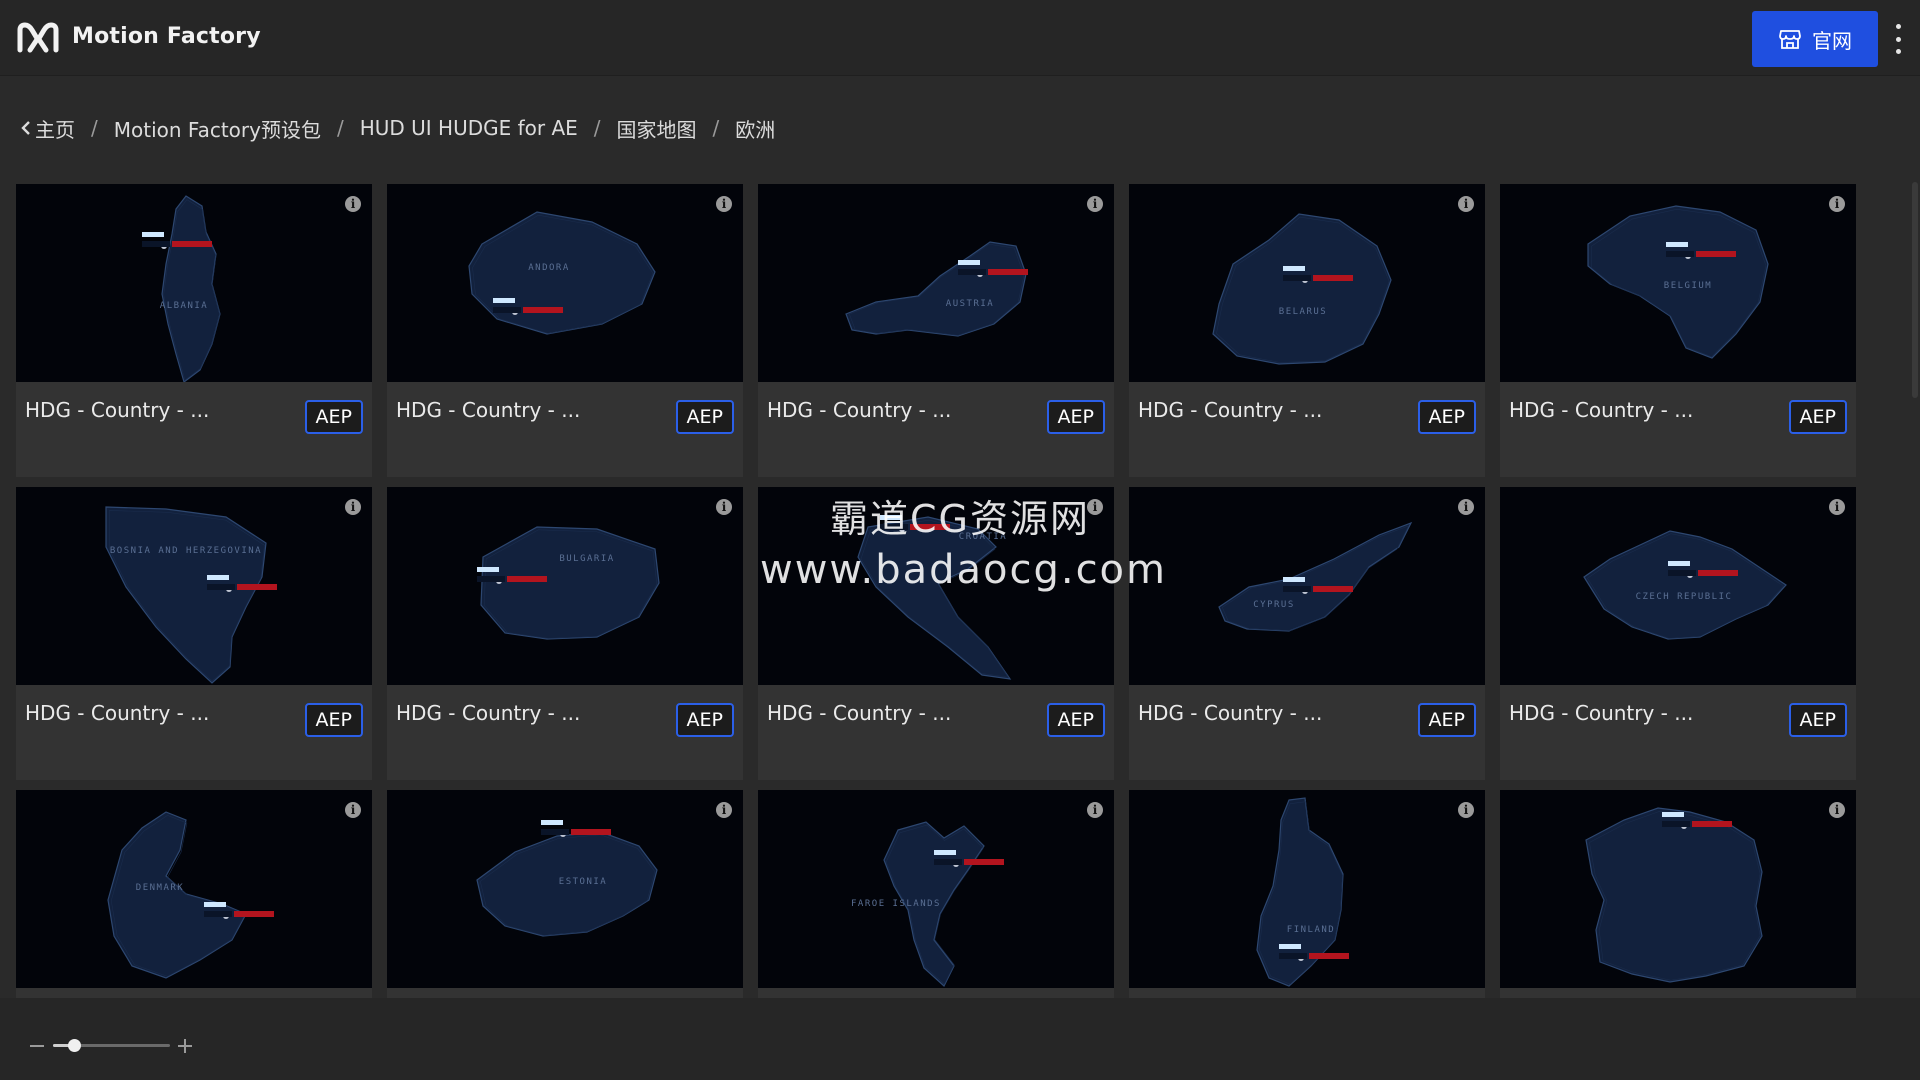 The height and width of the screenshot is (1080, 1920). I want to click on bottom-bar, so click(960, 1039).